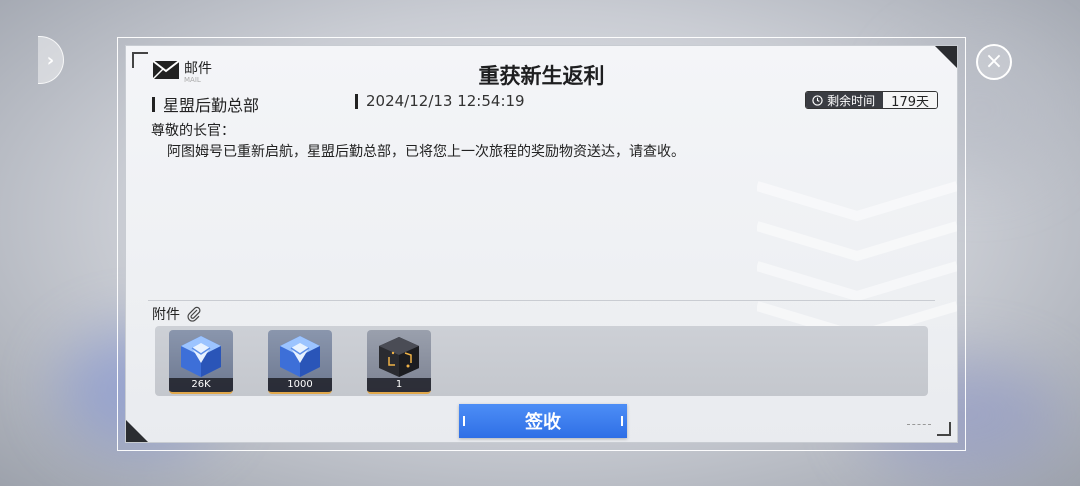  I want to click on attachment-count: 26K, so click(201, 385).